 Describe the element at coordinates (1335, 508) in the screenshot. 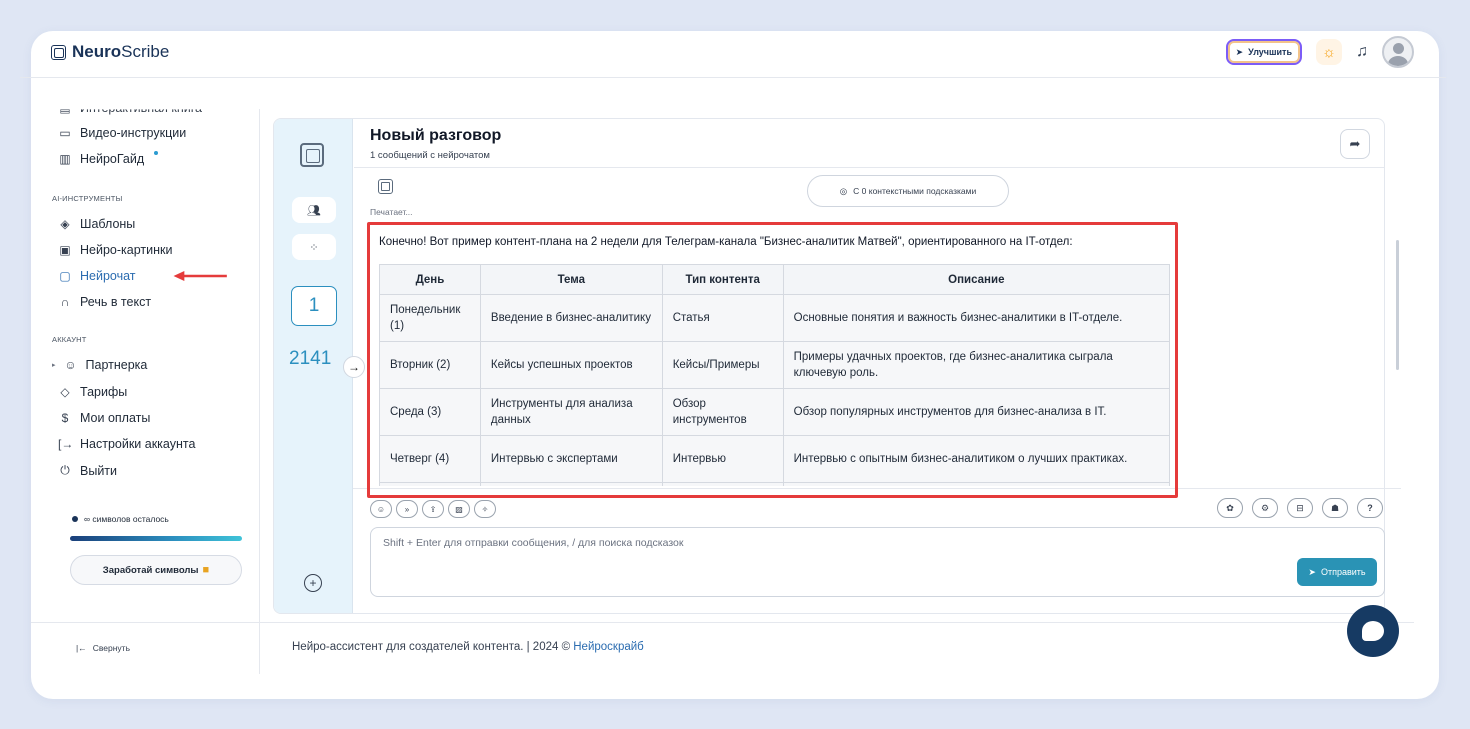

I see `robot-icon: ☗` at that location.